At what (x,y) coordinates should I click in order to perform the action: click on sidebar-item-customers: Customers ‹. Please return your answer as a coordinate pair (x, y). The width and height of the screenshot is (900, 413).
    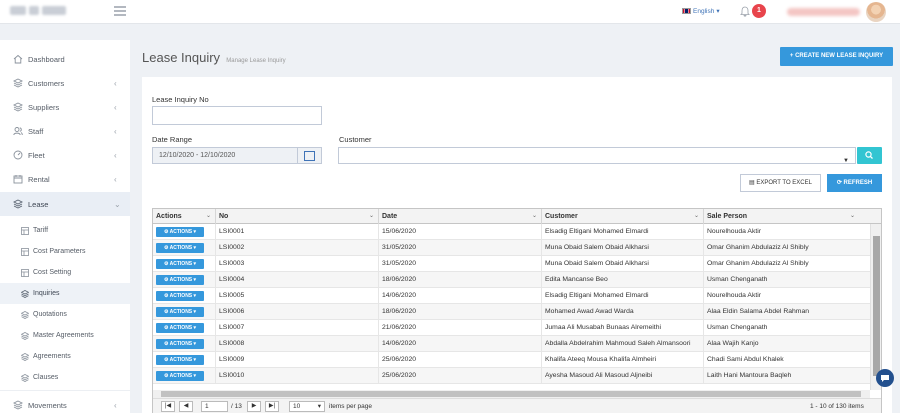
    Looking at the image, I should click on (65, 83).